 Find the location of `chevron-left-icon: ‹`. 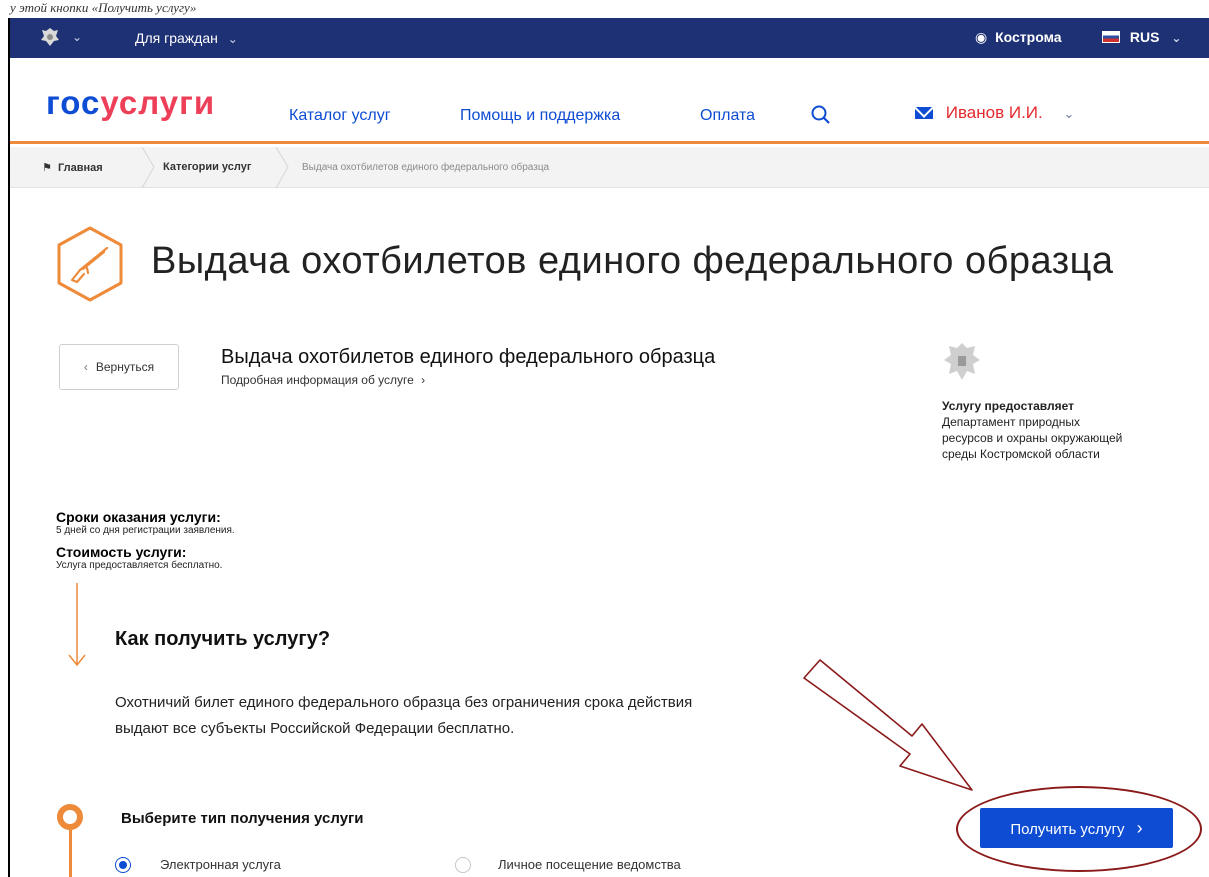

chevron-left-icon: ‹ is located at coordinates (85, 367).